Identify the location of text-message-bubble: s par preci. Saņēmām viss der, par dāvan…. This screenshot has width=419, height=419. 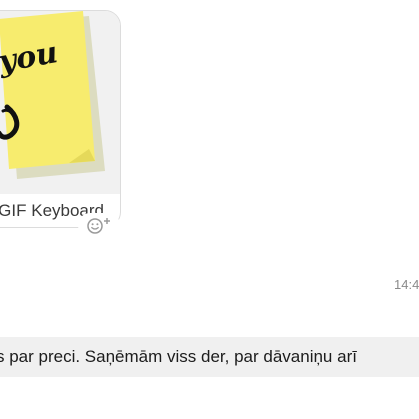
(209, 357).